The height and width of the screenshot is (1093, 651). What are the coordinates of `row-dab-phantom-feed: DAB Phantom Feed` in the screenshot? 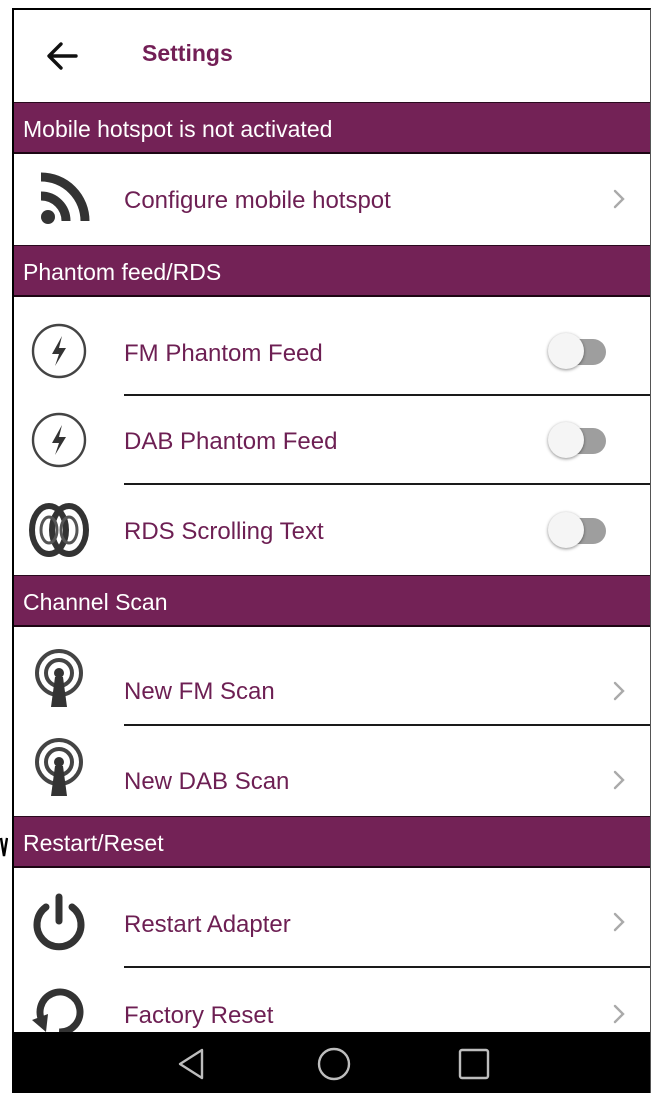 It's located at (332, 440).